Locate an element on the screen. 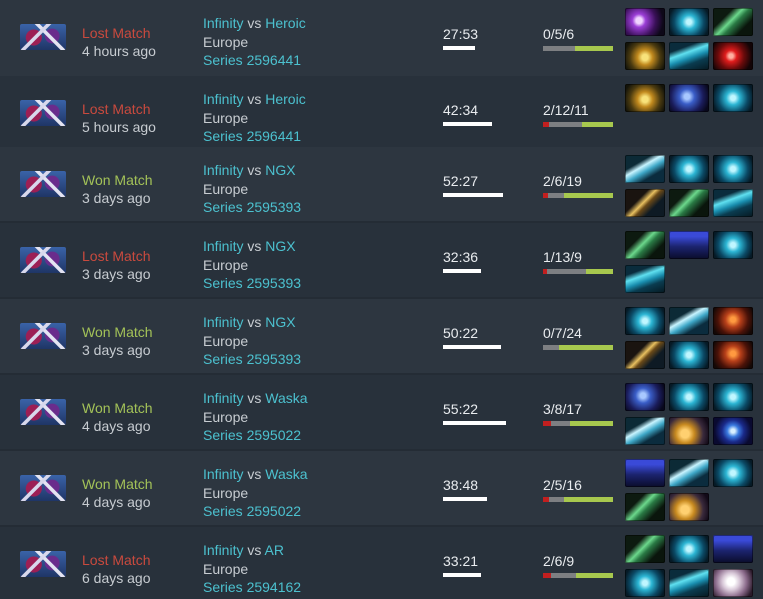 The image size is (763, 599). red-sphere-item-icon is located at coordinates (733, 56).